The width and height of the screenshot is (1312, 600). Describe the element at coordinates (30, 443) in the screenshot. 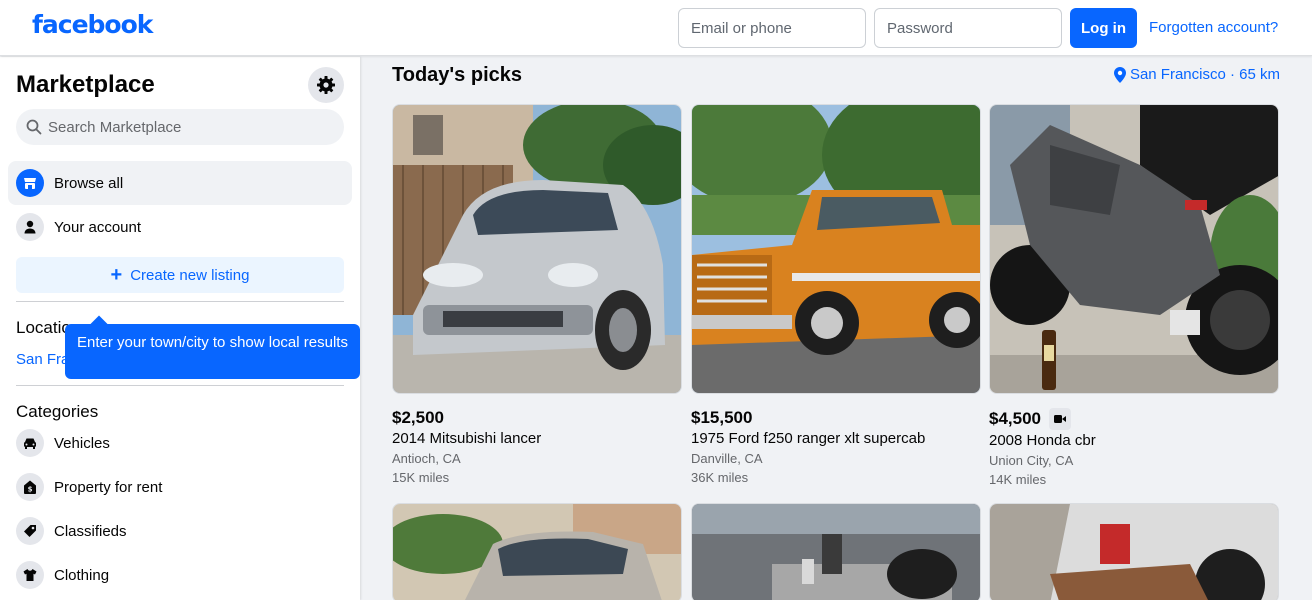

I see `car-icon` at that location.